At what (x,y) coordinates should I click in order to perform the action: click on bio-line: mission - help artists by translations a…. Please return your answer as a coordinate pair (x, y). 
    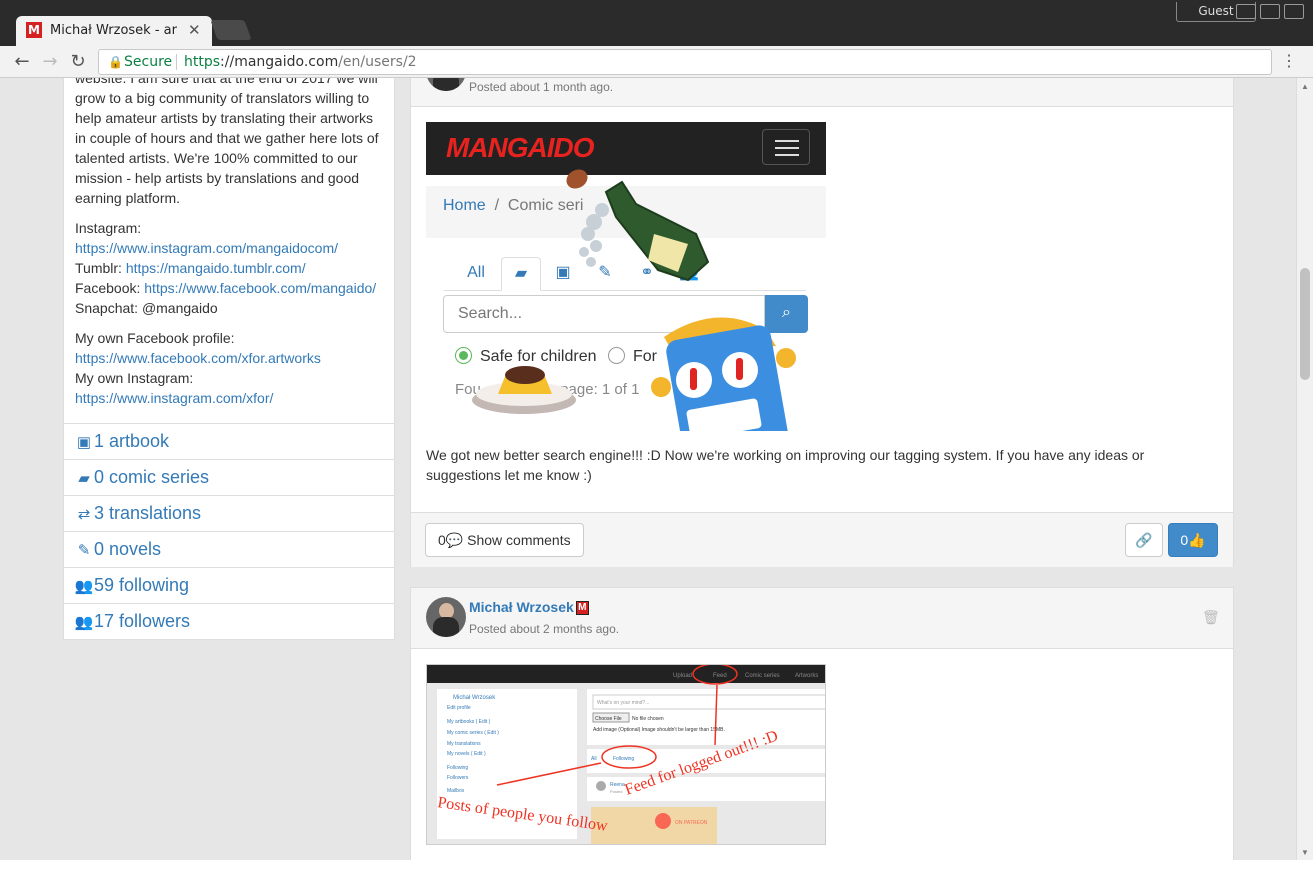
    Looking at the image, I should click on (217, 178).